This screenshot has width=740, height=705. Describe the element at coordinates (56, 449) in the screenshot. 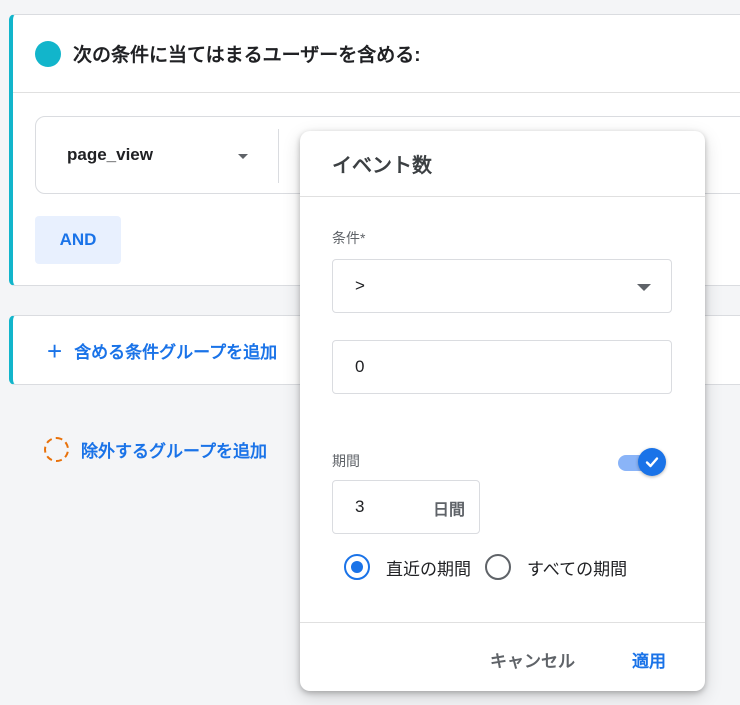

I see `dashed-circle-icon` at that location.